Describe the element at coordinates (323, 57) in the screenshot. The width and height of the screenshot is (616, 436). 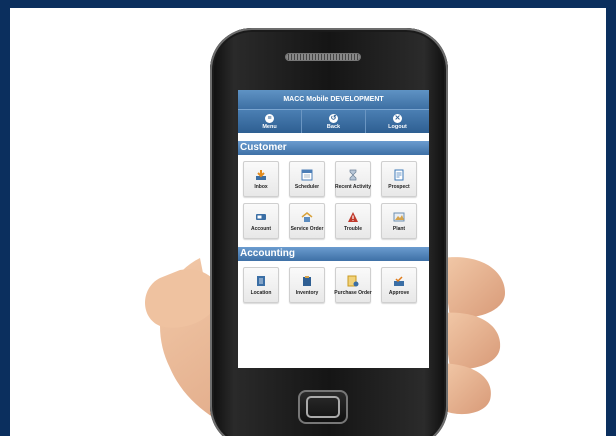
I see `phone-speaker` at that location.